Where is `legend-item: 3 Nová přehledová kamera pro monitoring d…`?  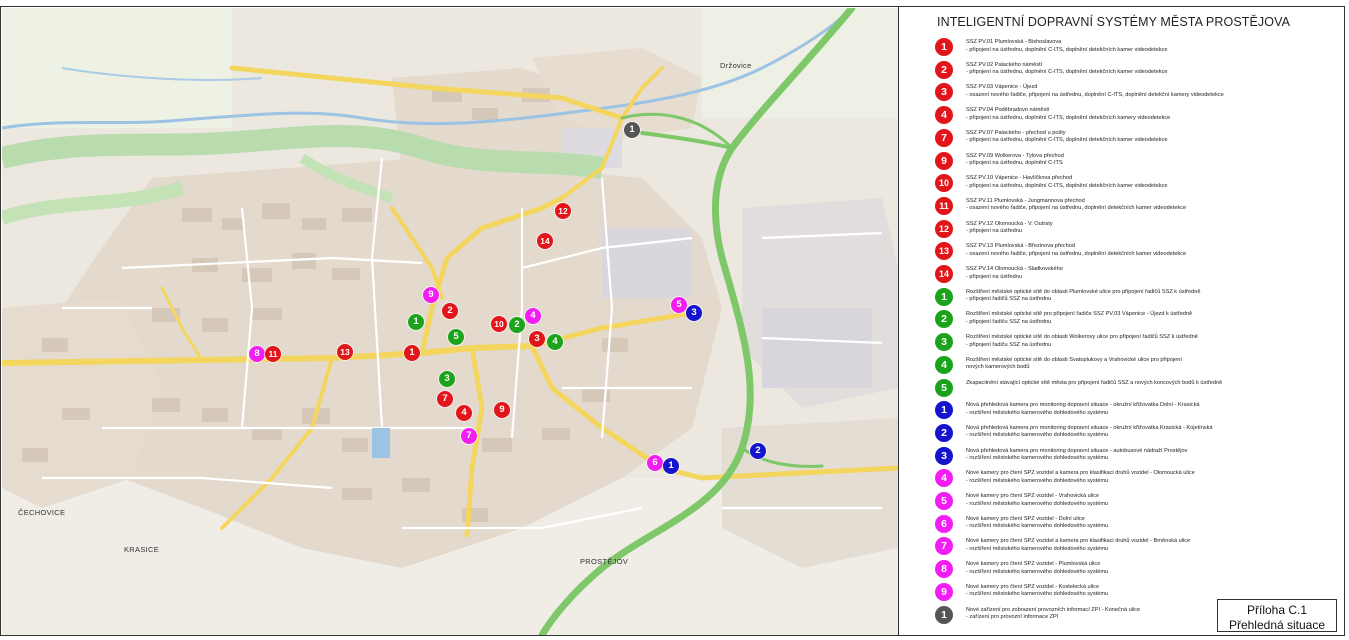
legend-item: 3 Nová přehledová kamera pro monitoring d… is located at coordinates (1135, 457).